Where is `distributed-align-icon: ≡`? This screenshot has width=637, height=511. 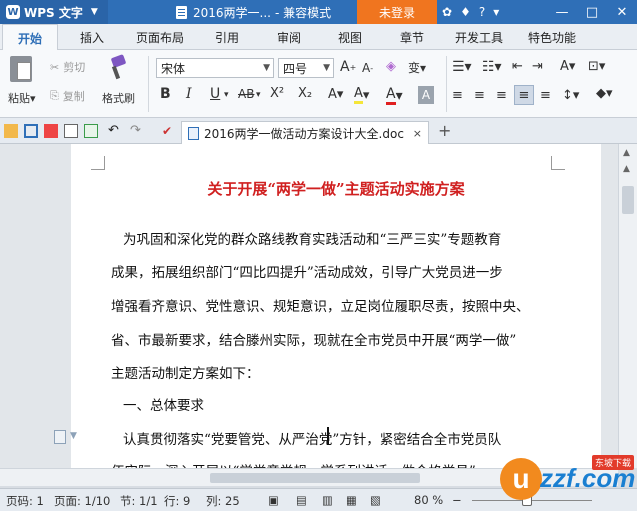
distributed-align-icon: ≡ is located at coordinates (545, 95).